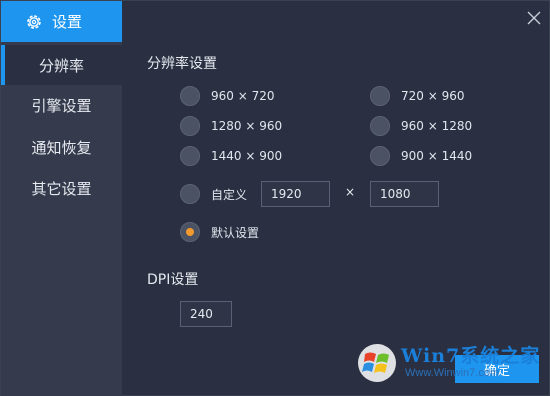 The height and width of the screenshot is (396, 550). What do you see at coordinates (229, 194) in the screenshot?
I see `radio-label: 自定义` at bounding box center [229, 194].